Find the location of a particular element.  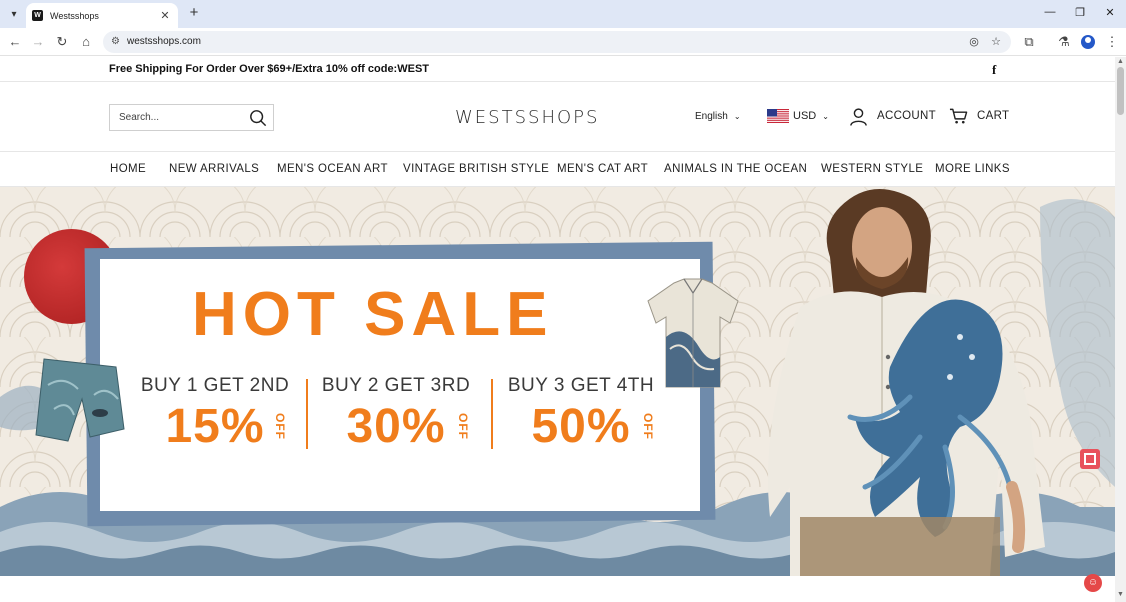

nav-item-mens-ocean-art: MEN'S OCEAN ART is located at coordinates (332, 169).